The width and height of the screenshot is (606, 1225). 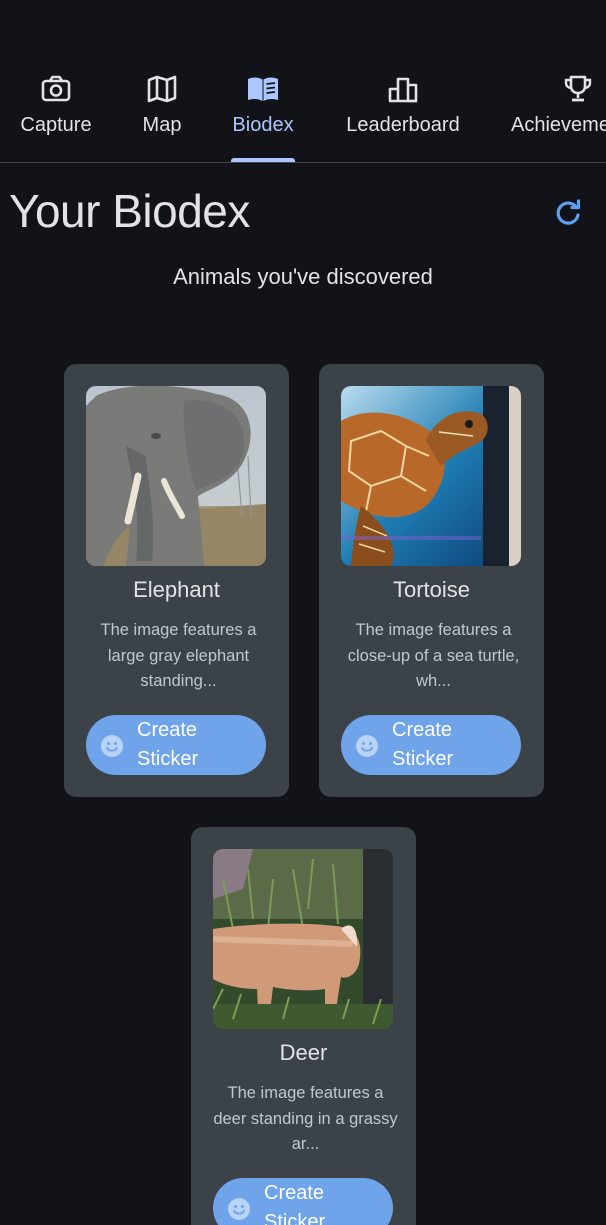 What do you see at coordinates (162, 89) in the screenshot?
I see `map-icon` at bounding box center [162, 89].